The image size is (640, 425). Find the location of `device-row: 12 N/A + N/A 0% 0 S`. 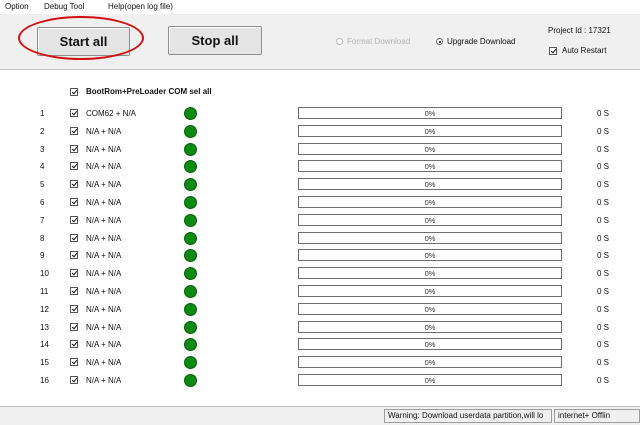

device-row: 12 N/A + N/A 0% 0 S is located at coordinates (320, 309).